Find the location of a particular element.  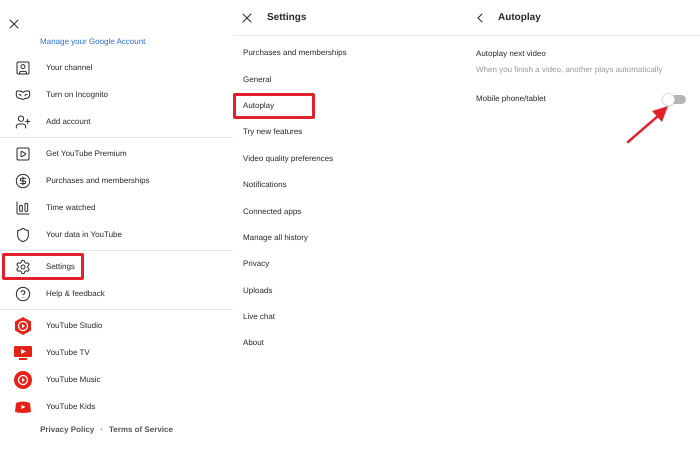

music-app-icon is located at coordinates (23, 379).